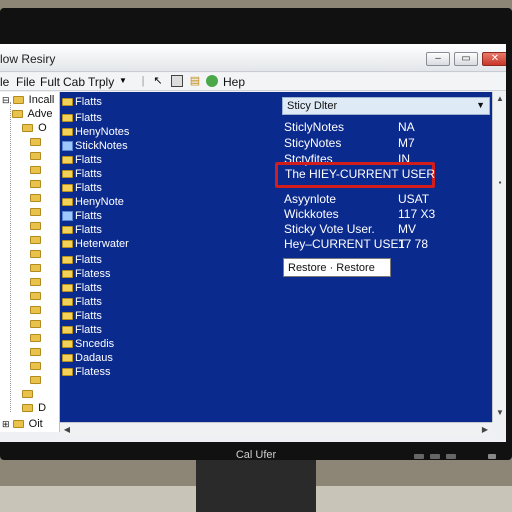 Image resolution: width=512 pixels, height=512 pixels. Describe the element at coordinates (93, 203) in the screenshot. I see `list-item: HenyNote` at that location.